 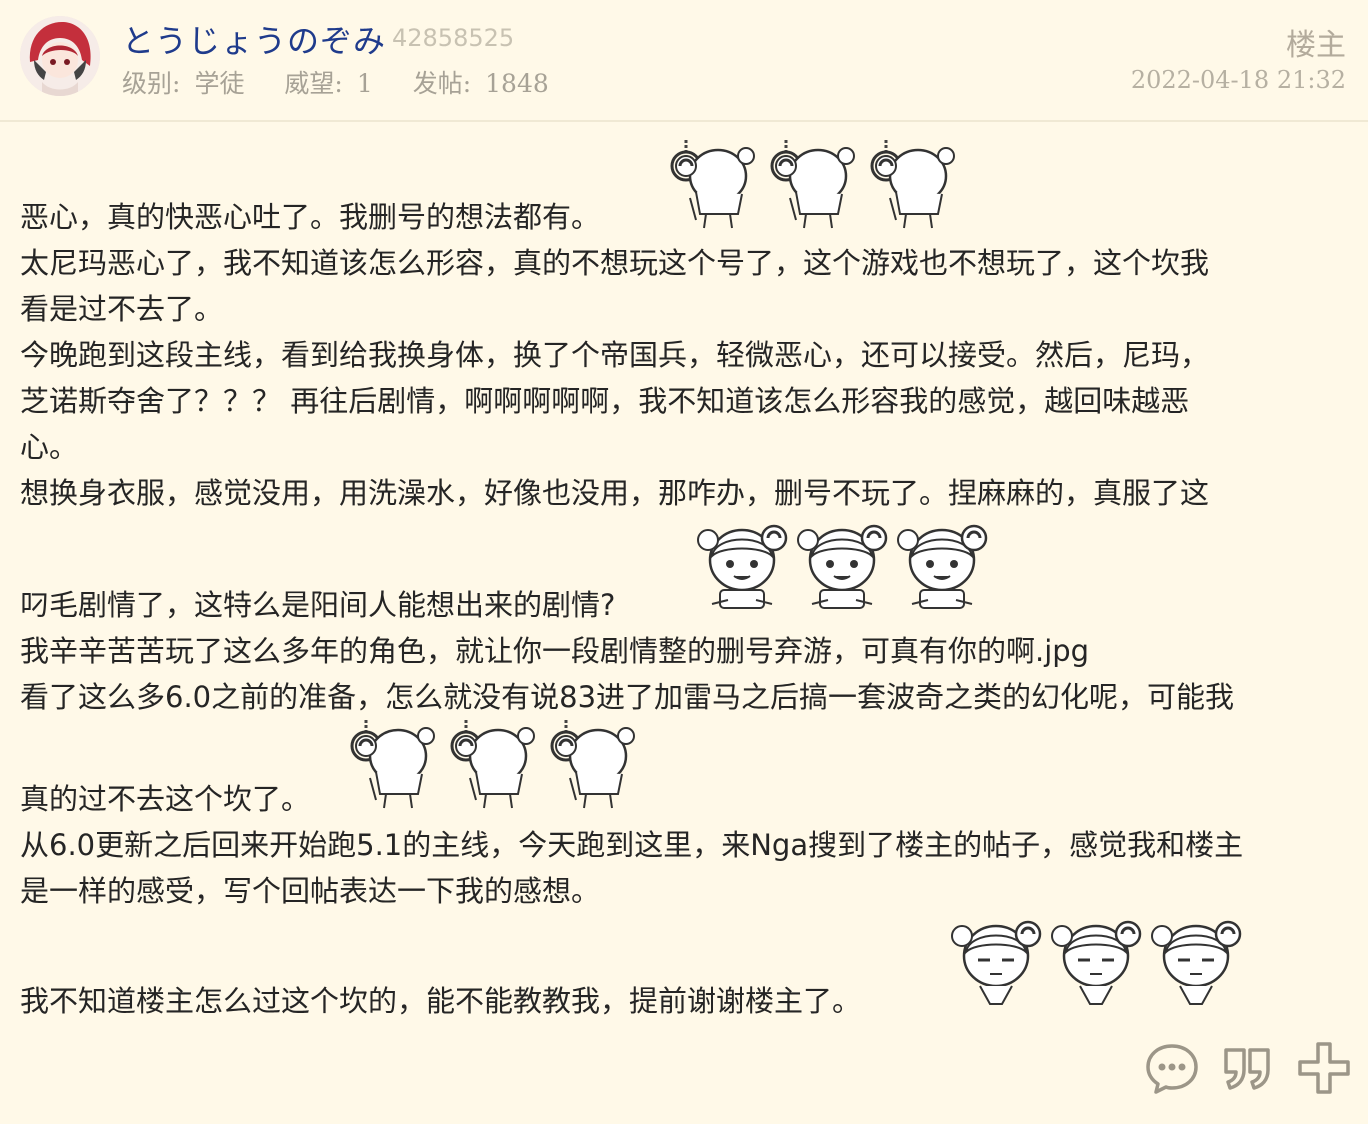 What do you see at coordinates (318, 605) in the screenshot?
I see `post-line: 叼毛剧情了，这特么是阳间人能想出来的剧情?` at bounding box center [318, 605].